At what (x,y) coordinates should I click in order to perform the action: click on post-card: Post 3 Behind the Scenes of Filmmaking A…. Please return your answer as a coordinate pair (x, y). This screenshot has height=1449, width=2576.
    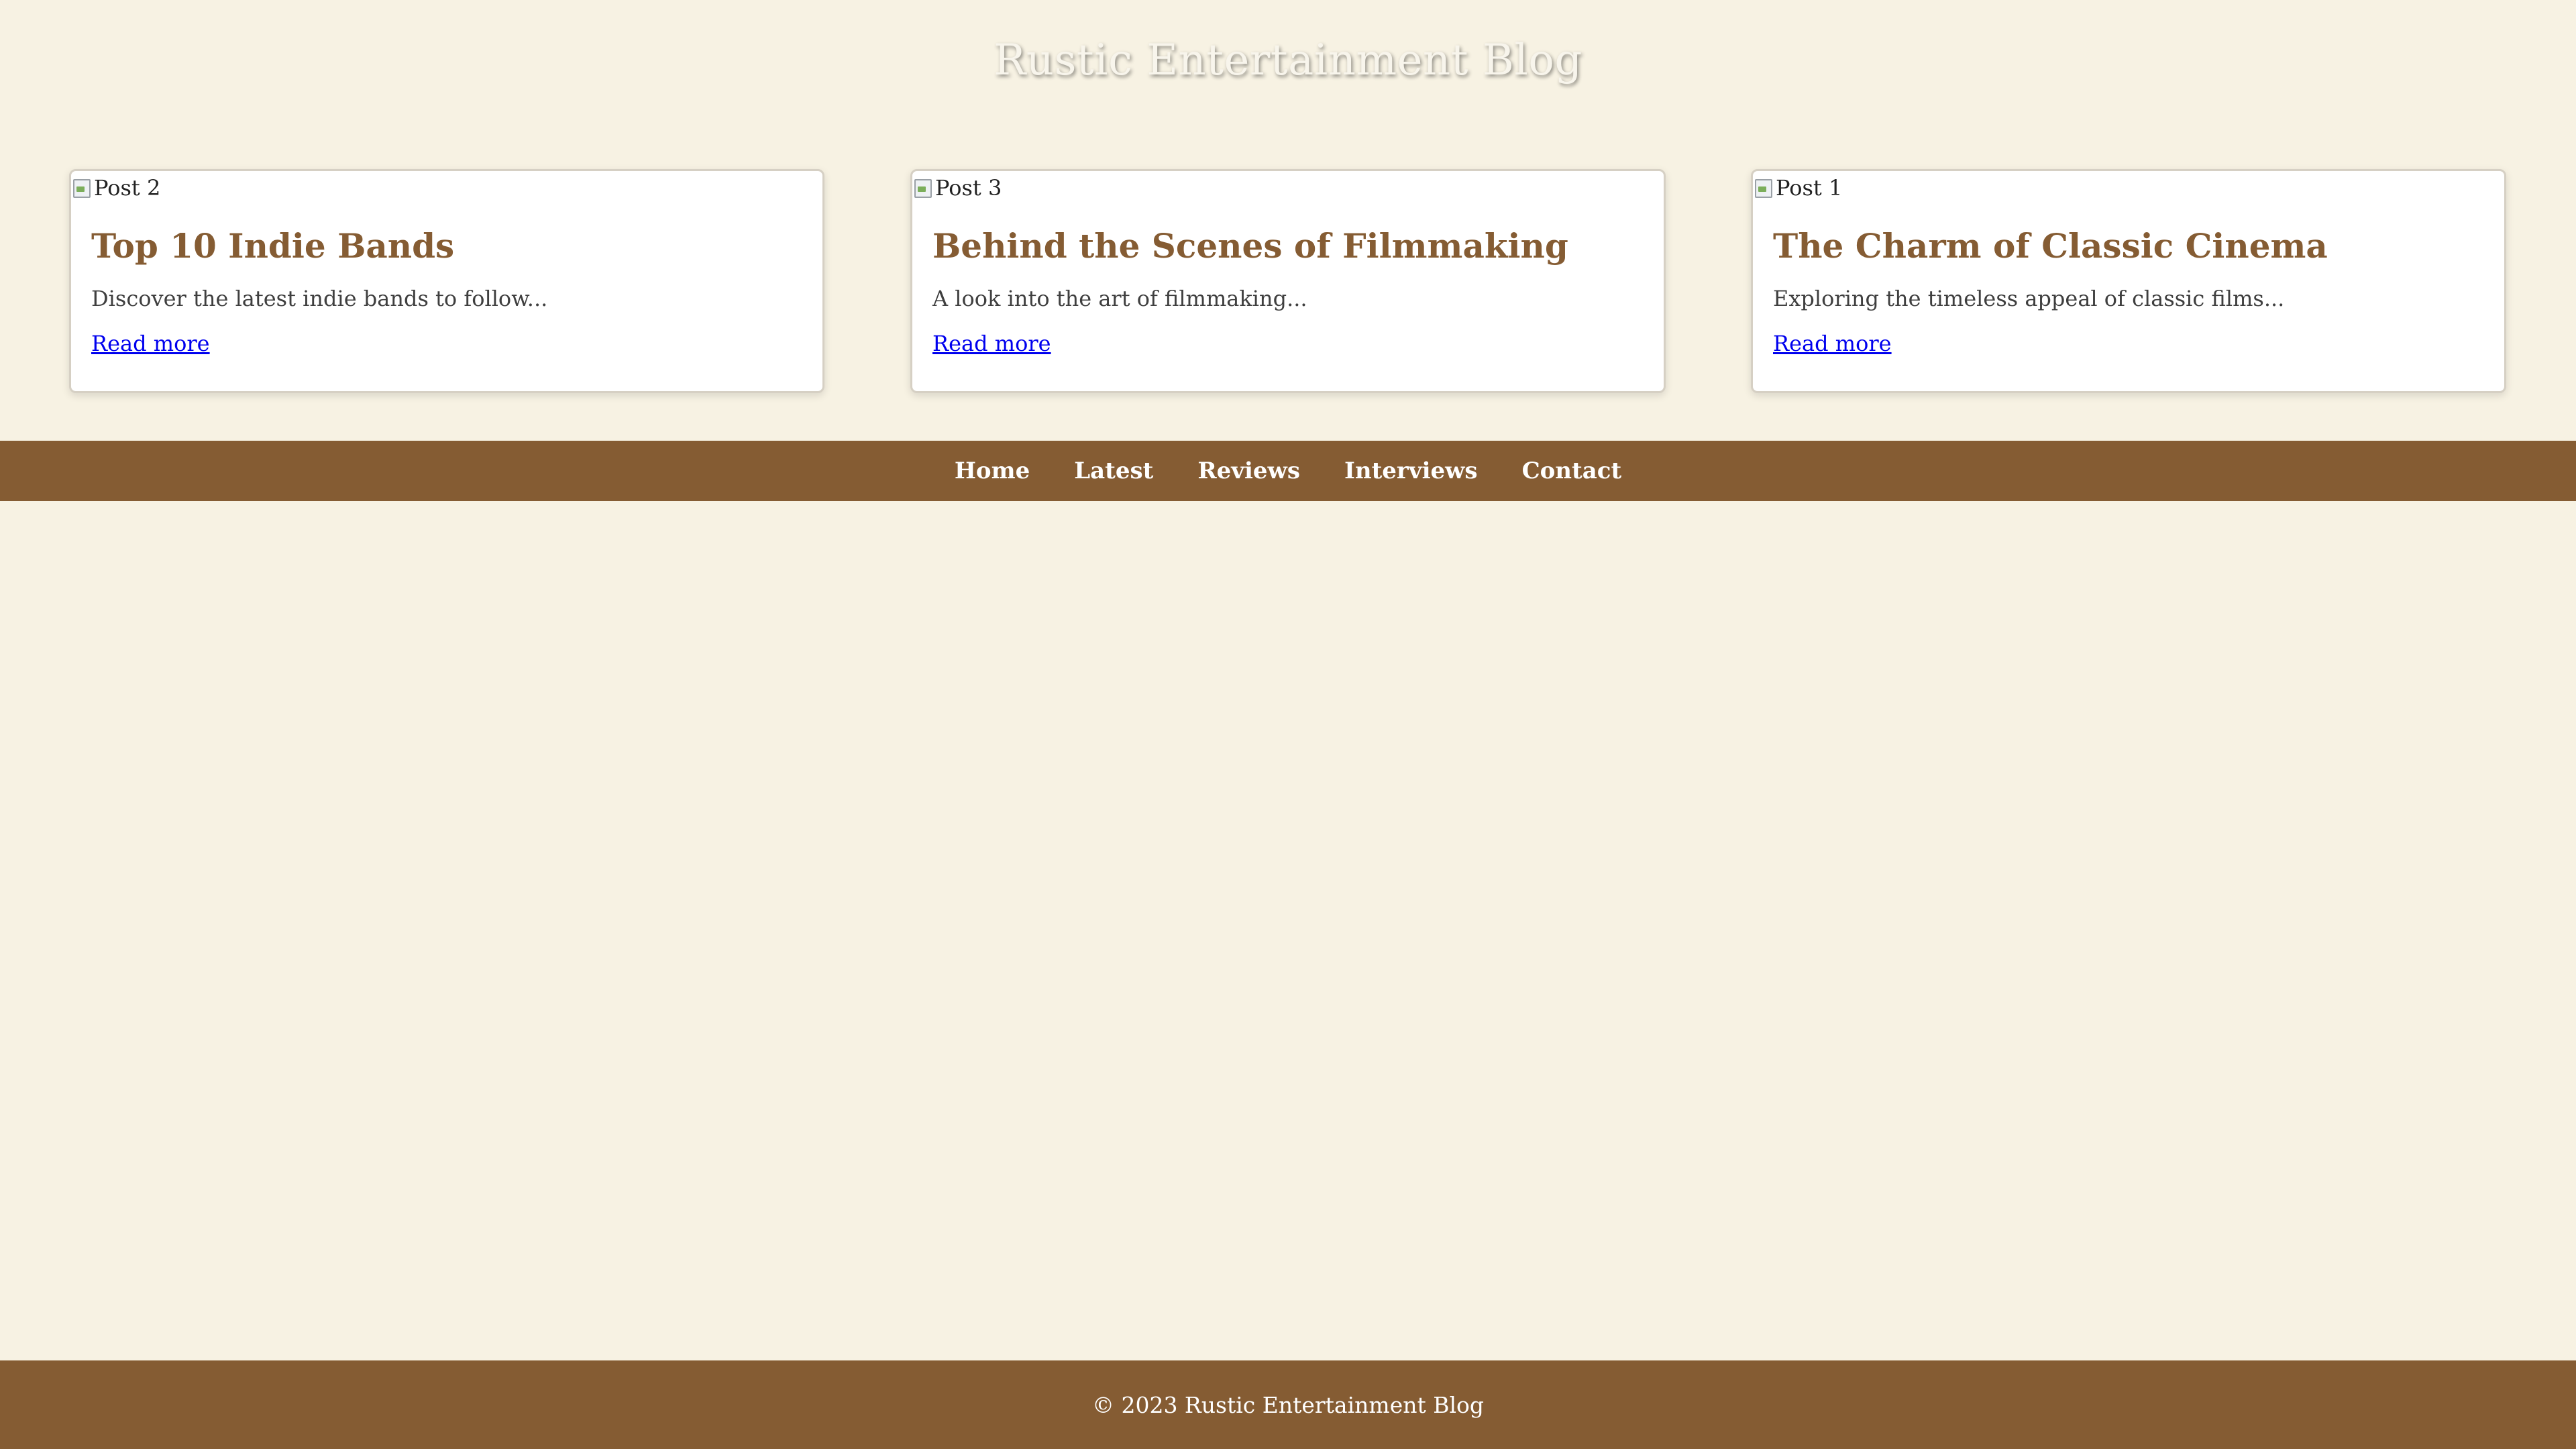
    Looking at the image, I should click on (1288, 281).